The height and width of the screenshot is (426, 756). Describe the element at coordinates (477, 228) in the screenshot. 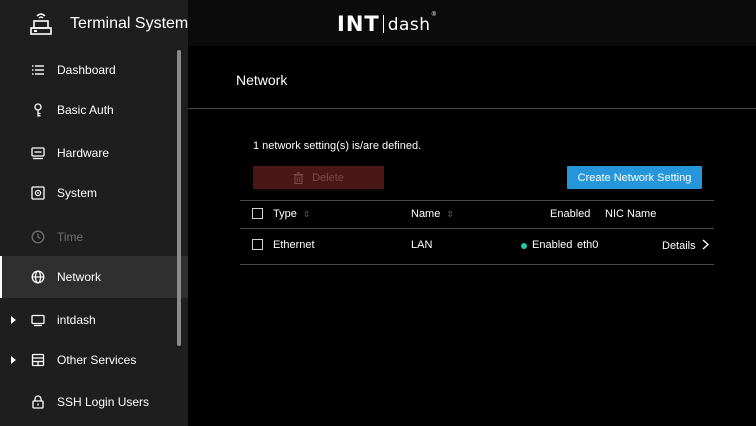

I see `table-header-border` at that location.